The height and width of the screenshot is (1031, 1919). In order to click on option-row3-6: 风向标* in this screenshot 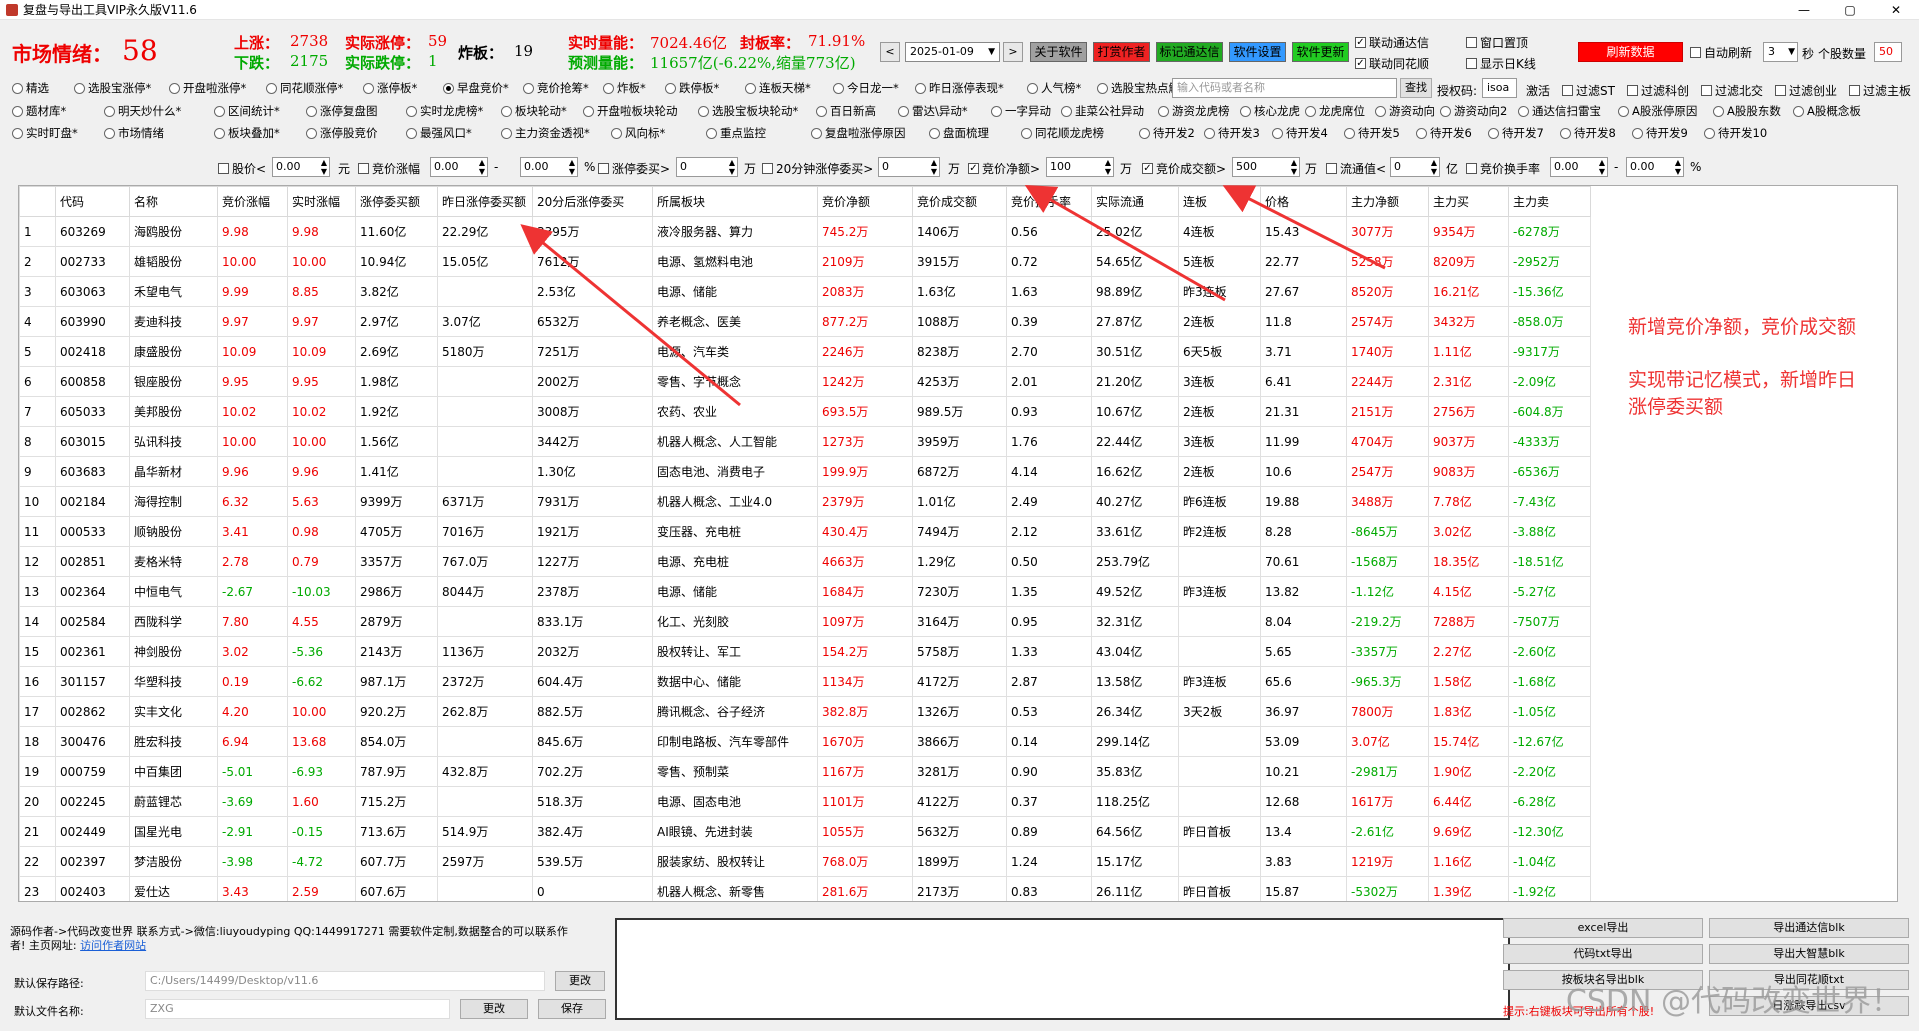, I will do `click(658, 133)`.